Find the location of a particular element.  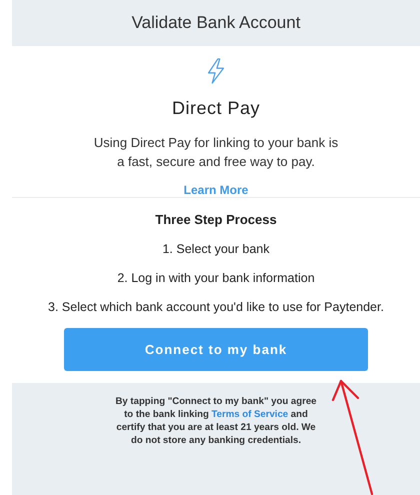

connect-button: Connect to my bank is located at coordinates (216, 349).